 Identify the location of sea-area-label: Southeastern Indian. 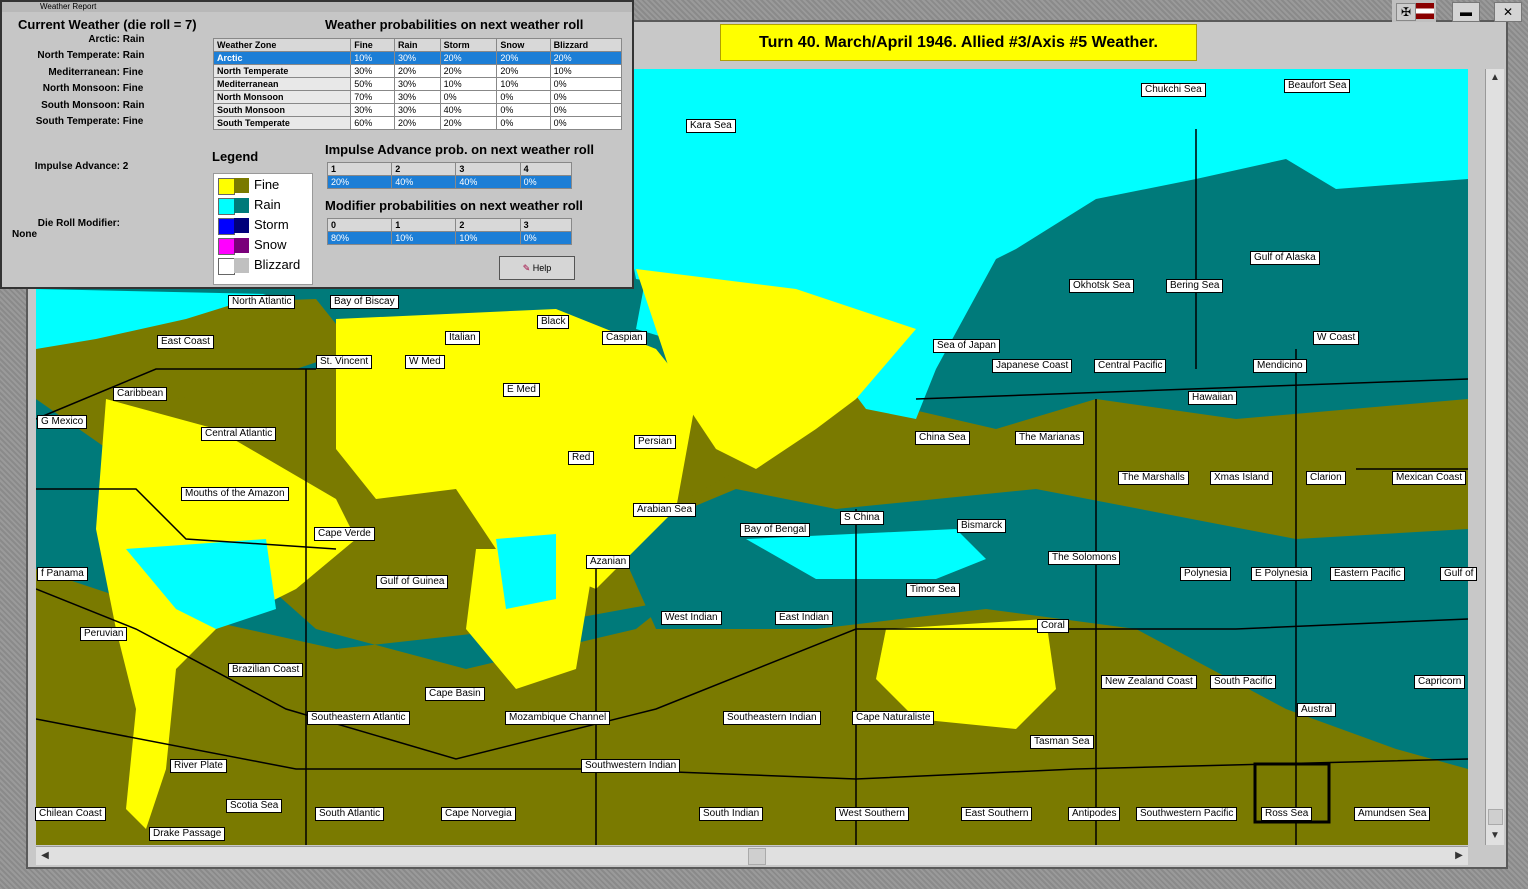
(772, 718).